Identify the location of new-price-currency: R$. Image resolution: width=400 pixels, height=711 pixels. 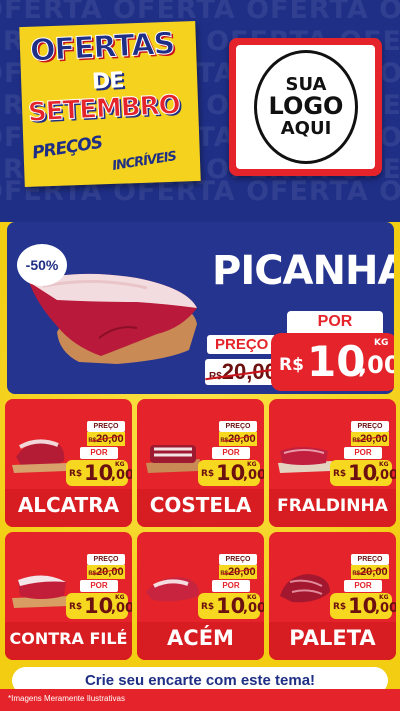
(291, 365).